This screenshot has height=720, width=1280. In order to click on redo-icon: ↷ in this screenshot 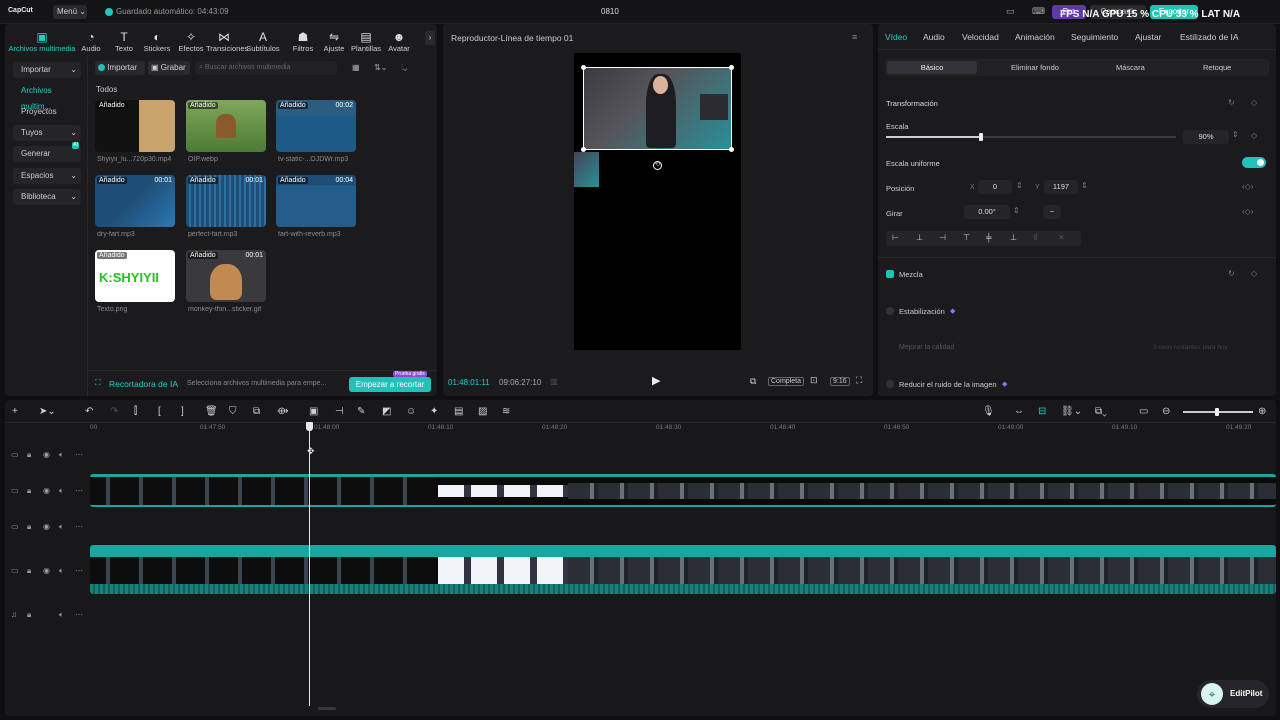, I will do `click(114, 411)`.